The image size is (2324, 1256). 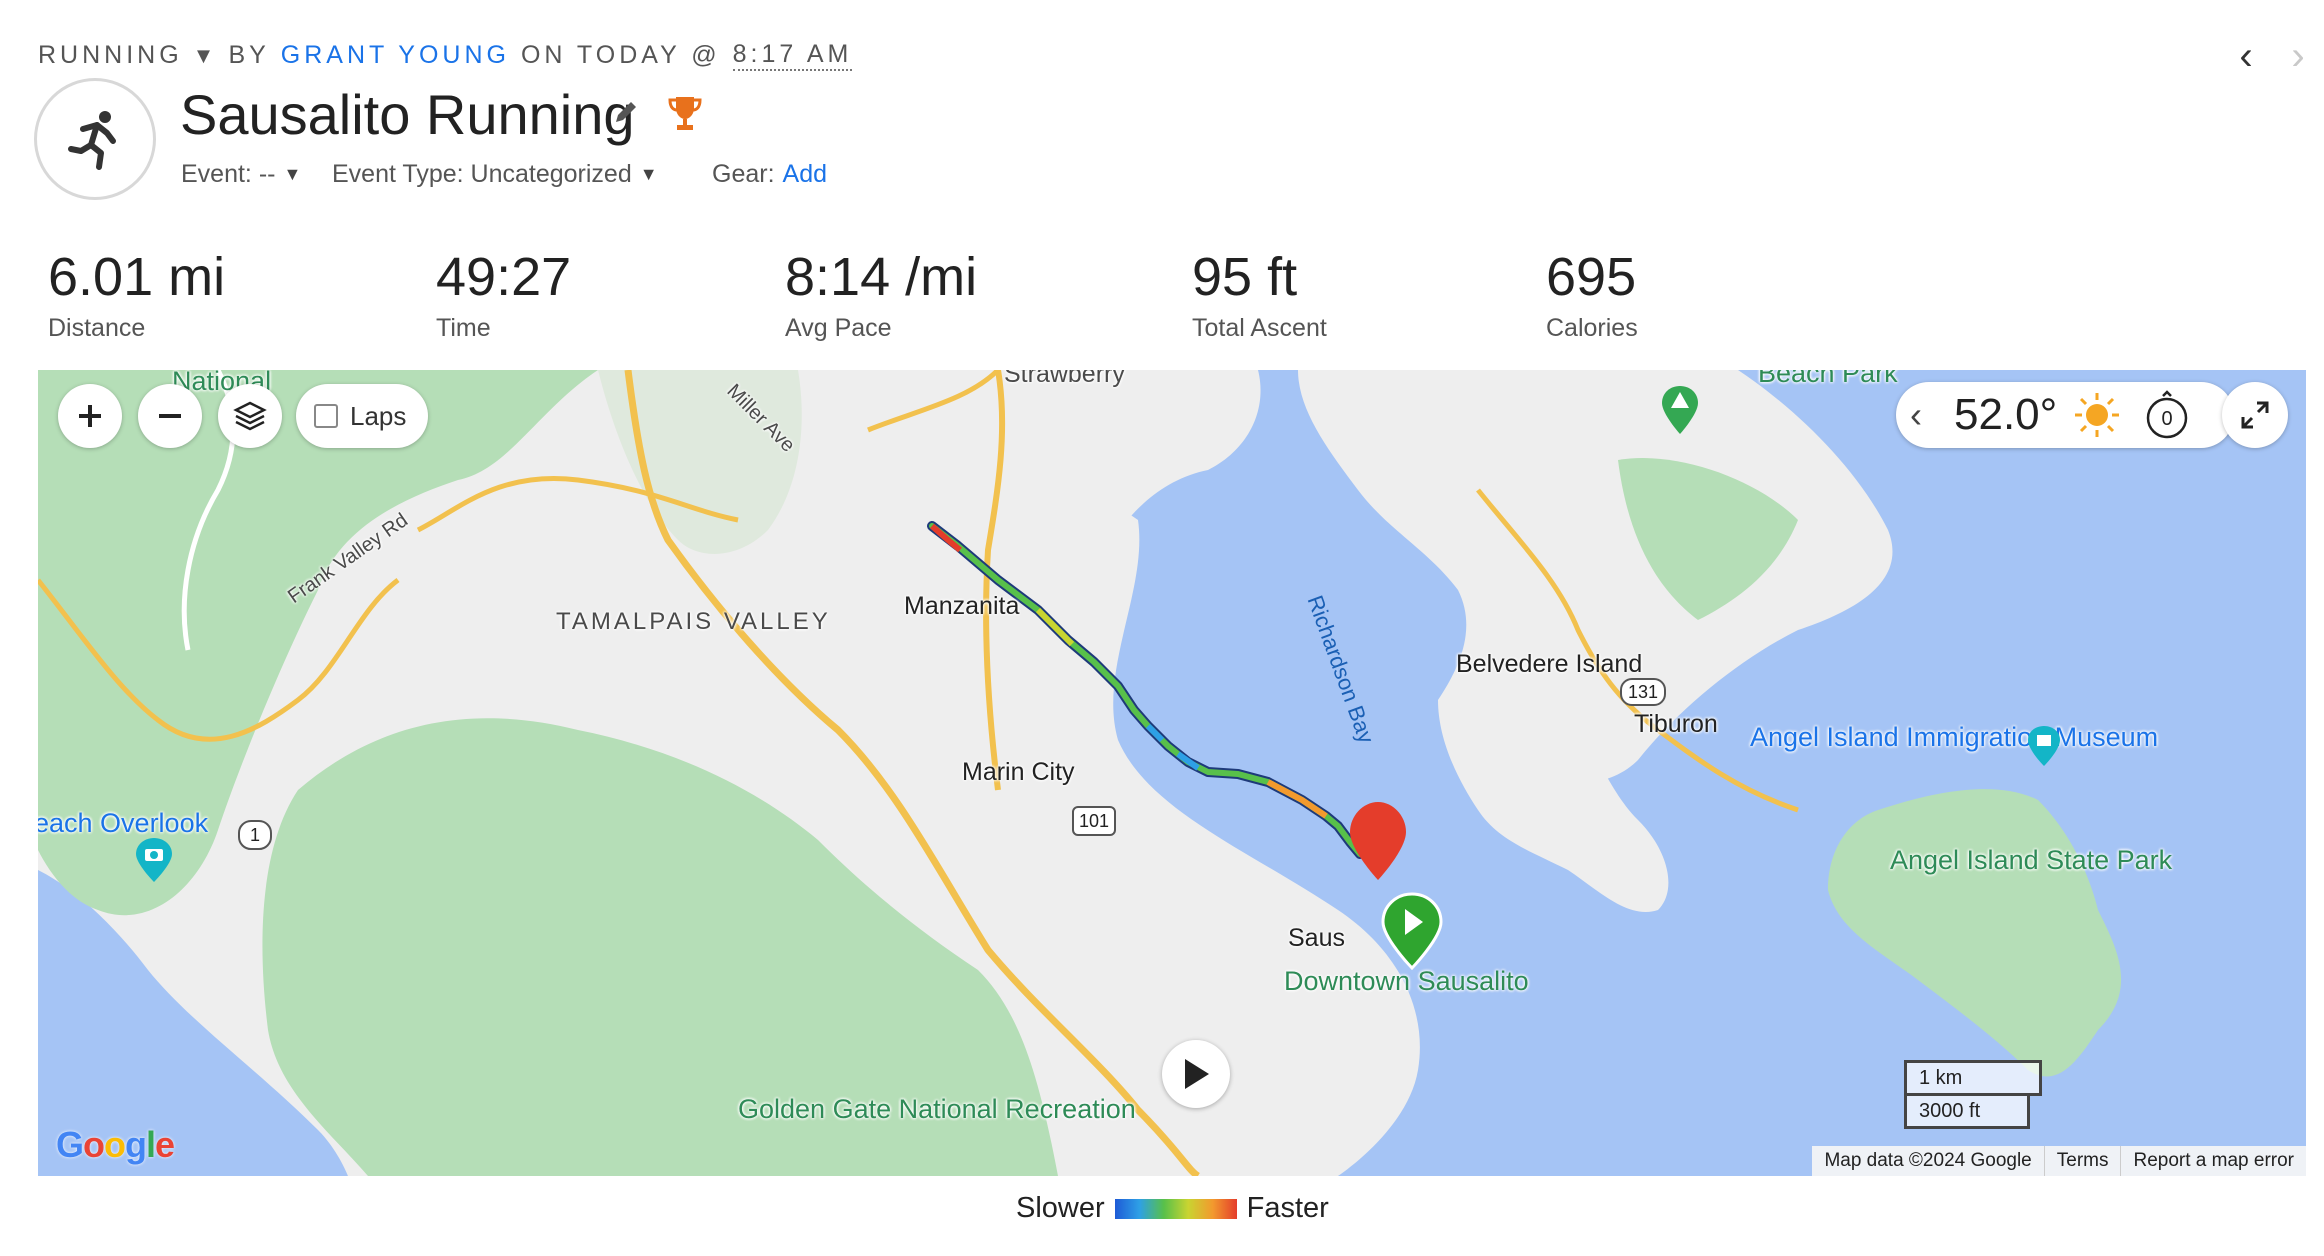 What do you see at coordinates (1175, 1208) in the screenshot?
I see `pace-gradient-bar` at bounding box center [1175, 1208].